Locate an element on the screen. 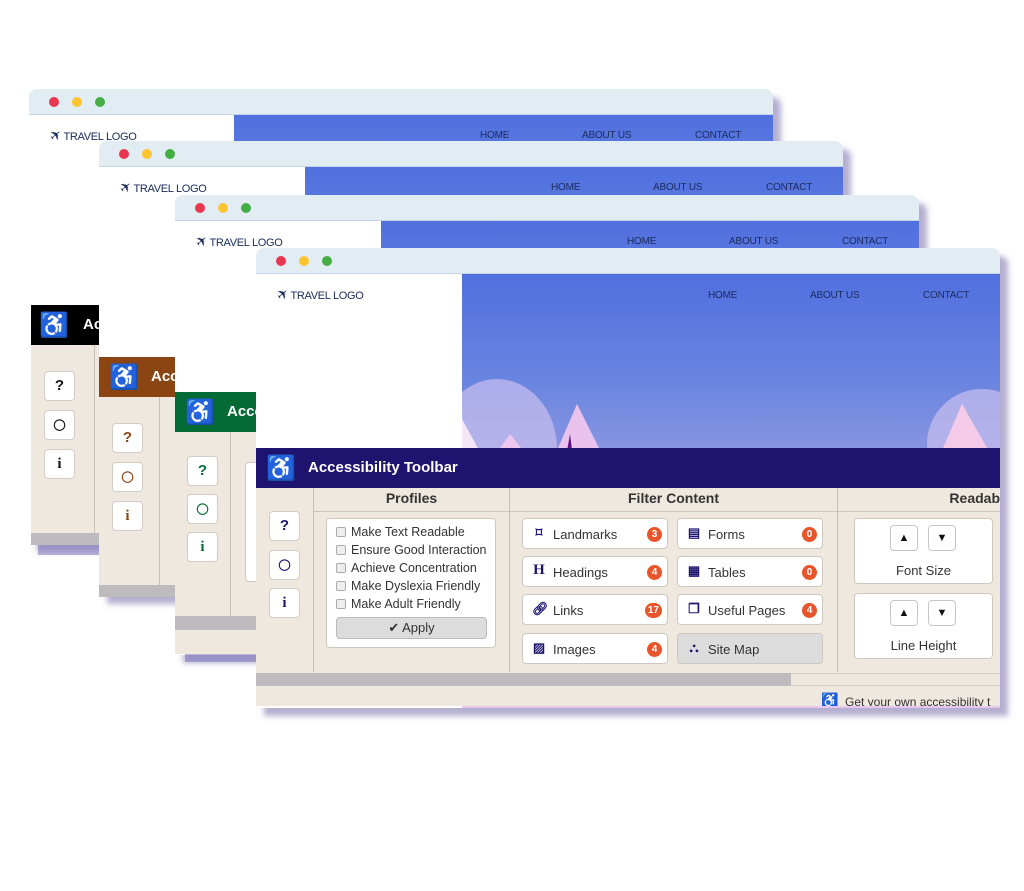 The image size is (1024, 891). footer-promo-link: Get your own accessibility t is located at coordinates (917, 700).